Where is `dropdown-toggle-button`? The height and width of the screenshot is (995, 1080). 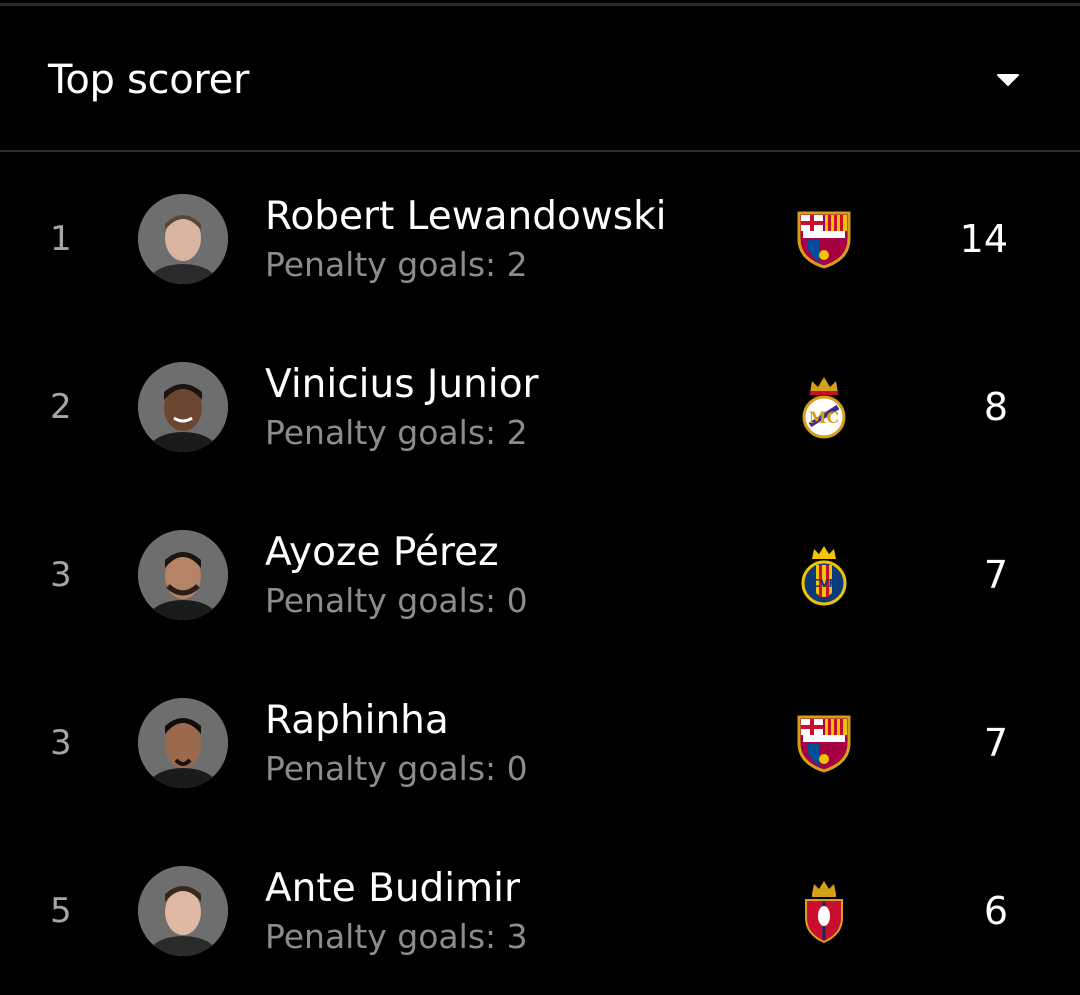 dropdown-toggle-button is located at coordinates (1008, 80).